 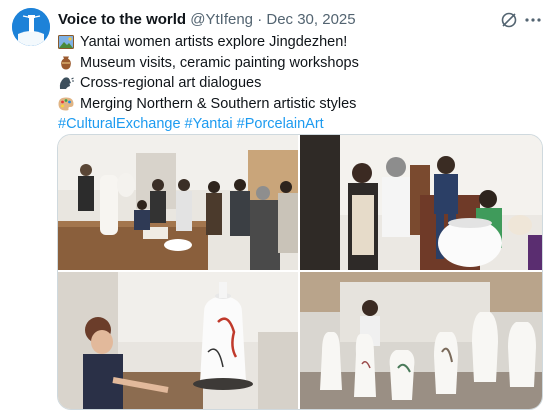 I want to click on picture-icon, so click(x=66, y=42).